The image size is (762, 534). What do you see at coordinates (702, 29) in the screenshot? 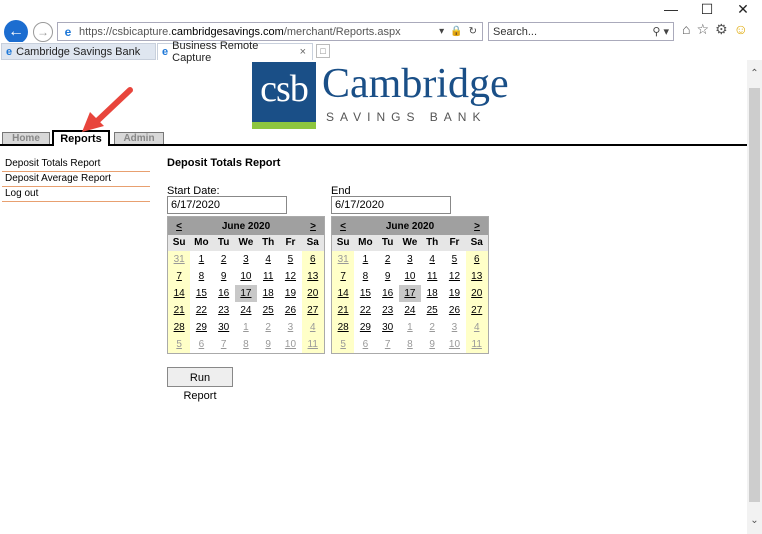
I see `star-icon: ☆` at bounding box center [702, 29].